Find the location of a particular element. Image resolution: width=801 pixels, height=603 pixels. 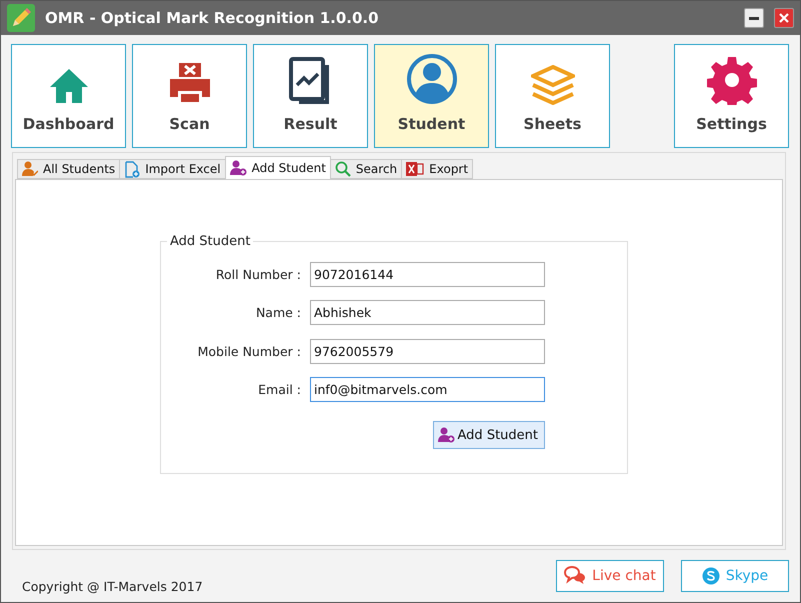

group-title: Add Student is located at coordinates (210, 241).